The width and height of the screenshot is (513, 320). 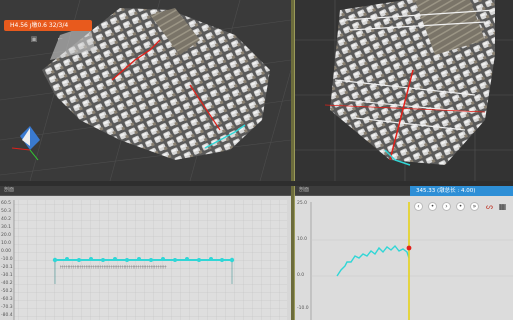 I want to click on end-button: », so click(x=474, y=206).